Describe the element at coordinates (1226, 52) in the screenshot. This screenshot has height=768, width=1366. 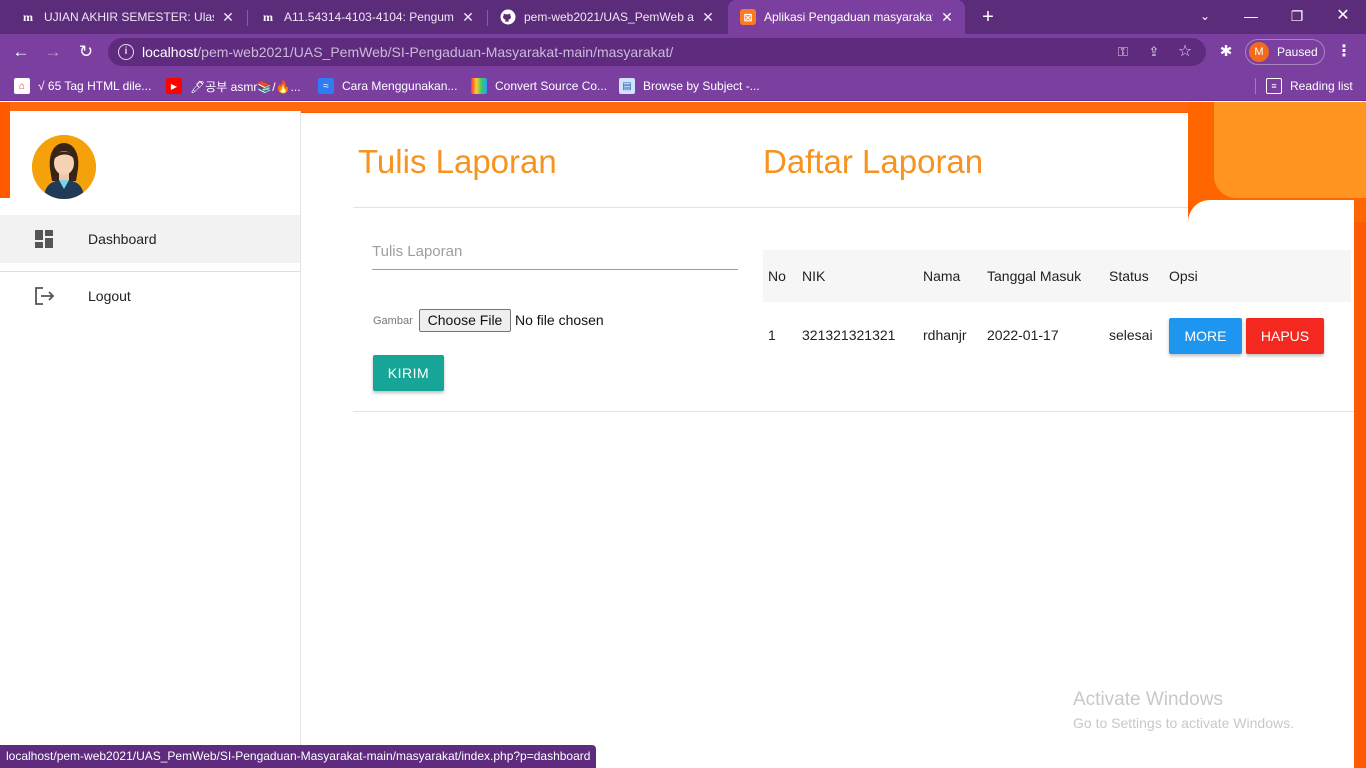
I see `extensions-icon: ✱` at that location.